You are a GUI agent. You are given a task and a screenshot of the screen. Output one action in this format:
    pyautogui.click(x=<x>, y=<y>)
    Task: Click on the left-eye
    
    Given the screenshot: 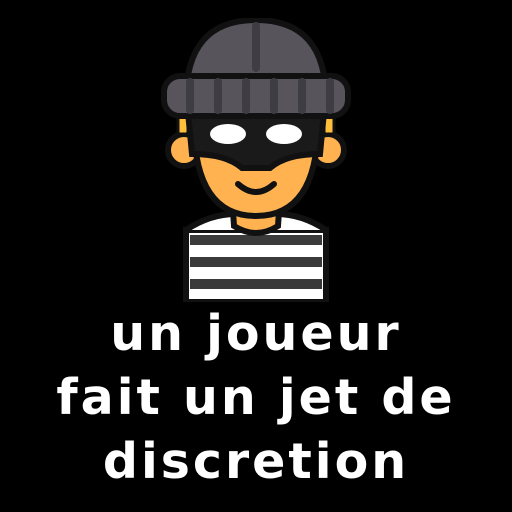 What is the action you would take?
    pyautogui.click(x=228, y=134)
    